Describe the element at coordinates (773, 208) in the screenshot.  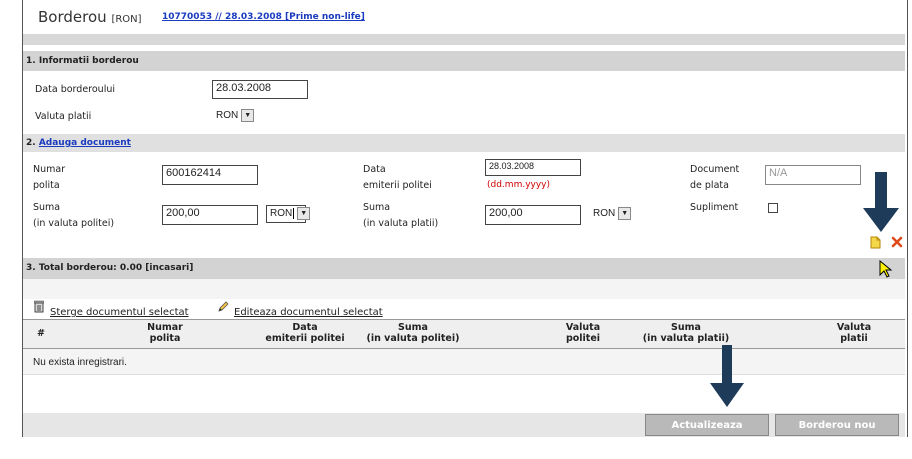
I see `supplement-checkbox` at that location.